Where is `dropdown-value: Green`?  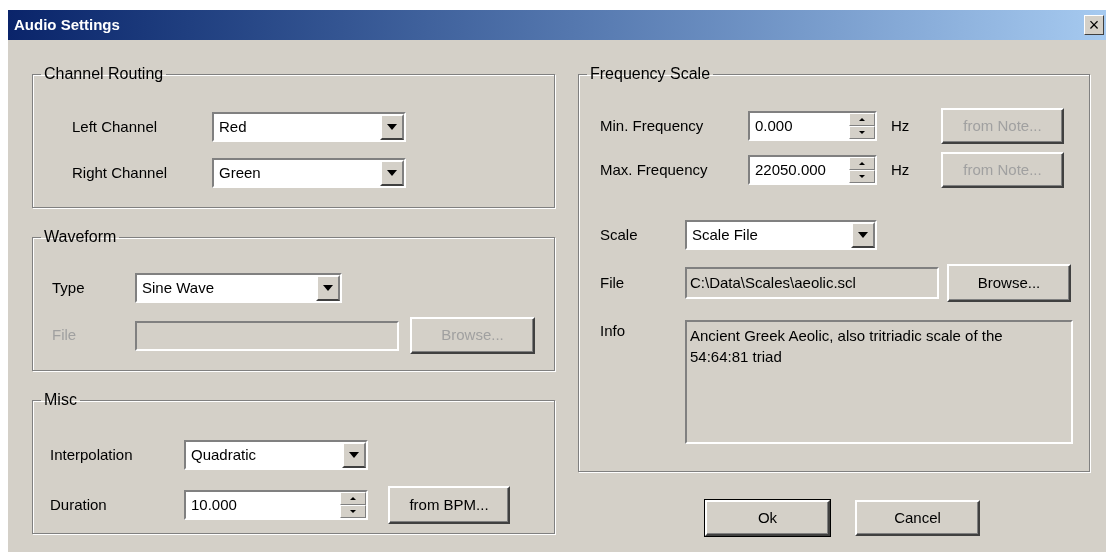 dropdown-value: Green is located at coordinates (240, 172).